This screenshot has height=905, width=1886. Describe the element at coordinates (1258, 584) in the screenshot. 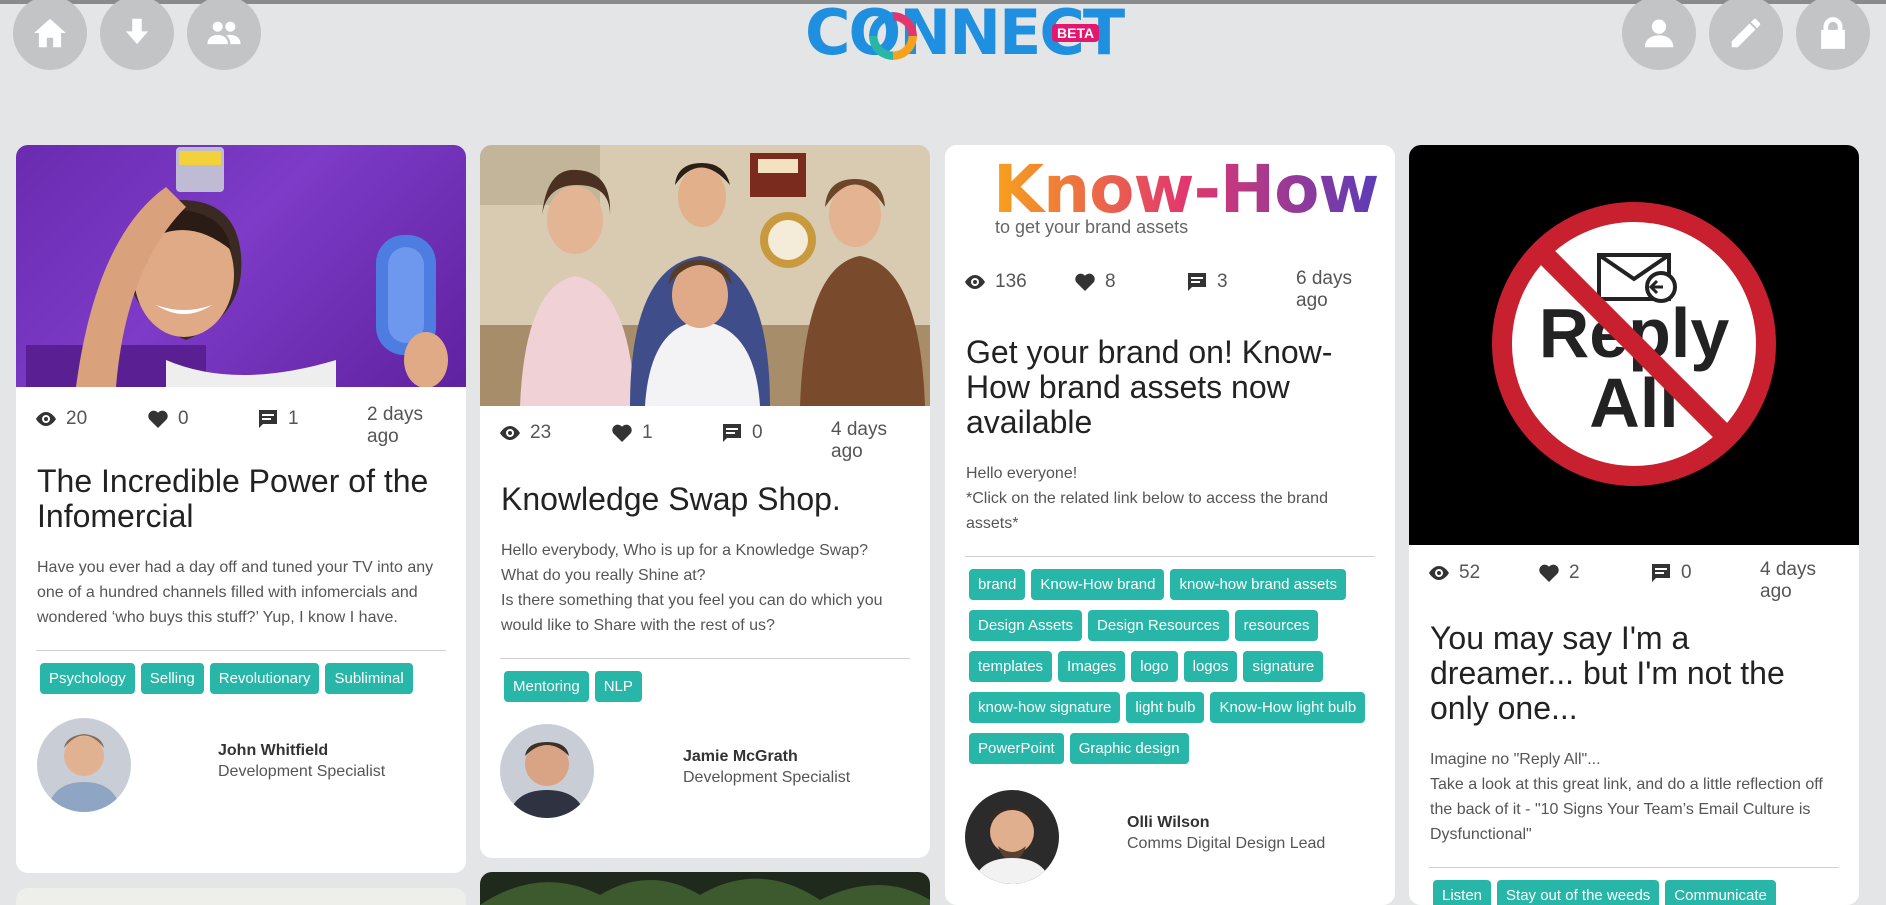

I see `tag: know-how brand assets` at that location.